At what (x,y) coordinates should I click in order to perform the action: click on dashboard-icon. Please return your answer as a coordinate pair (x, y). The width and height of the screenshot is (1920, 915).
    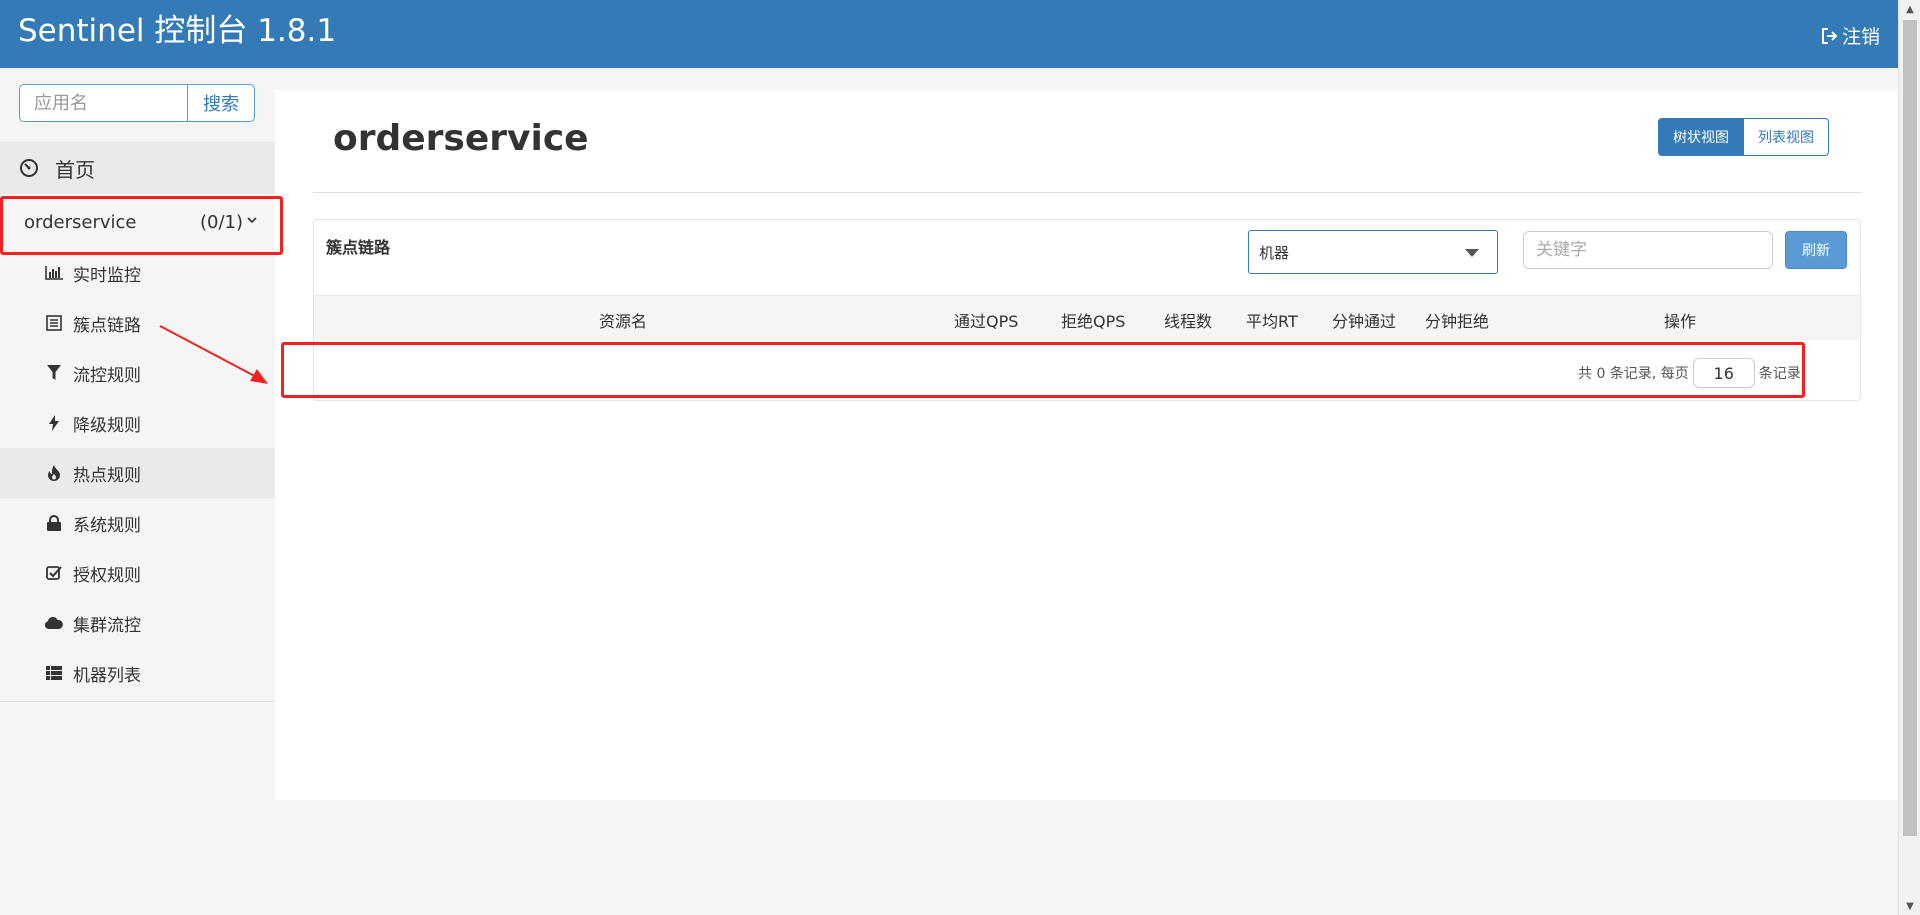
    Looking at the image, I should click on (29, 168).